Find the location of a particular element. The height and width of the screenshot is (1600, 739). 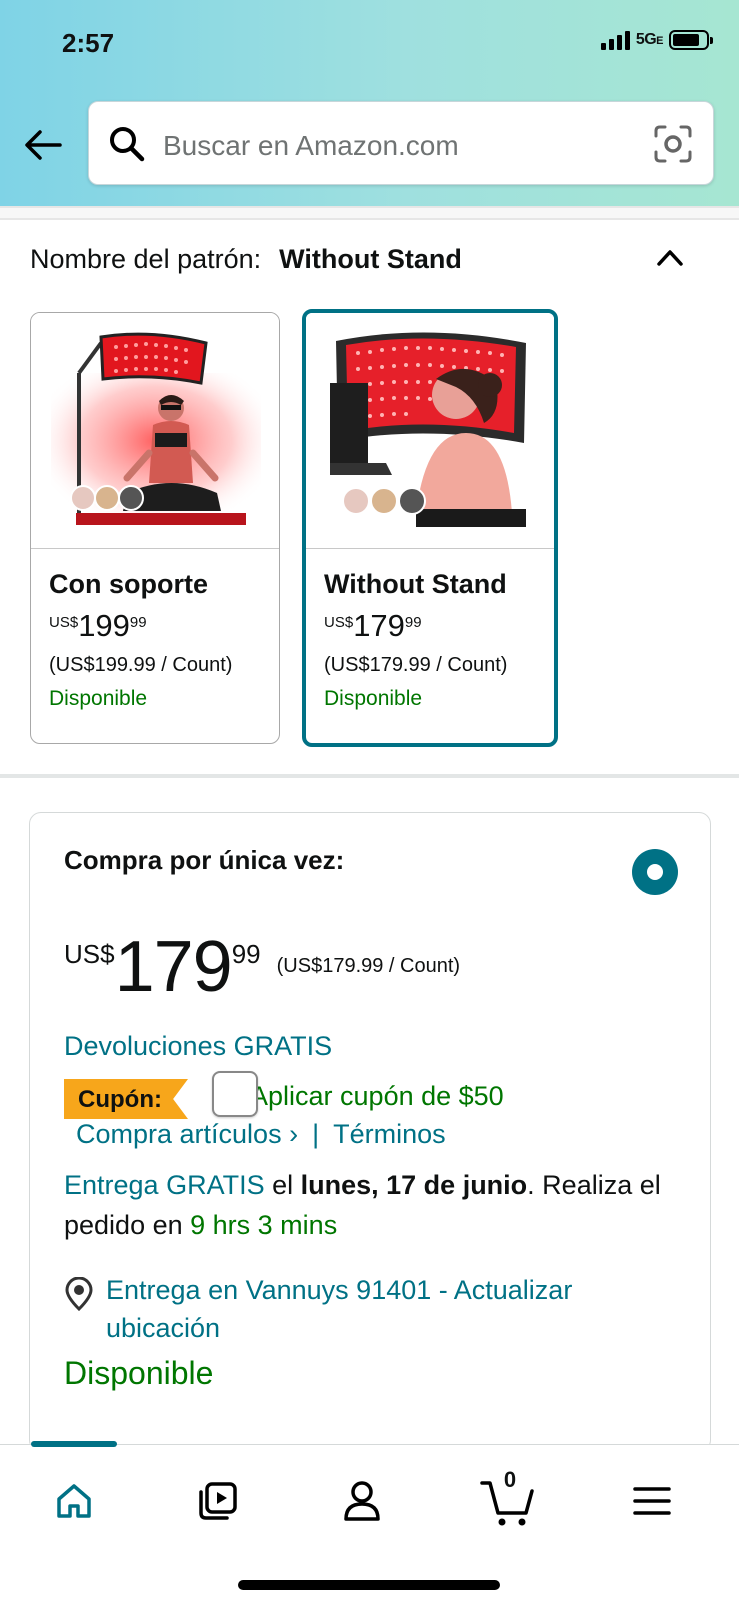

home-indicator is located at coordinates (369, 1585).